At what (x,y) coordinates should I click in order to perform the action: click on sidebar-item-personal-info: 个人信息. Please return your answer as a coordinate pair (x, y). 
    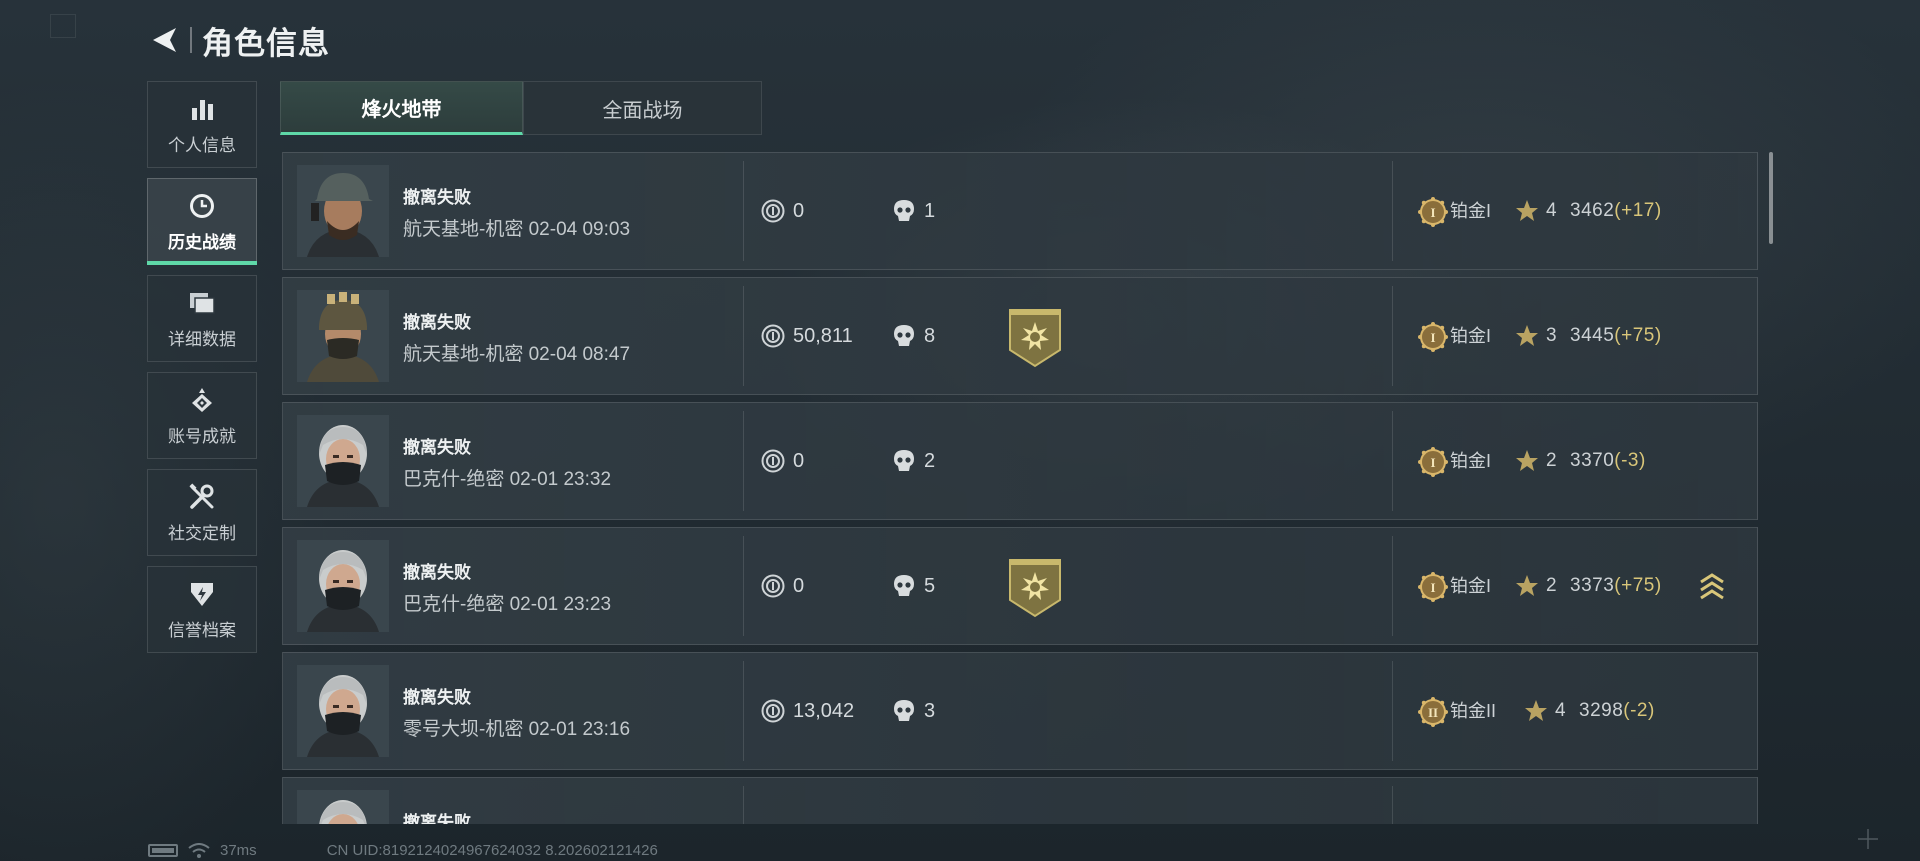
    Looking at the image, I should click on (202, 124).